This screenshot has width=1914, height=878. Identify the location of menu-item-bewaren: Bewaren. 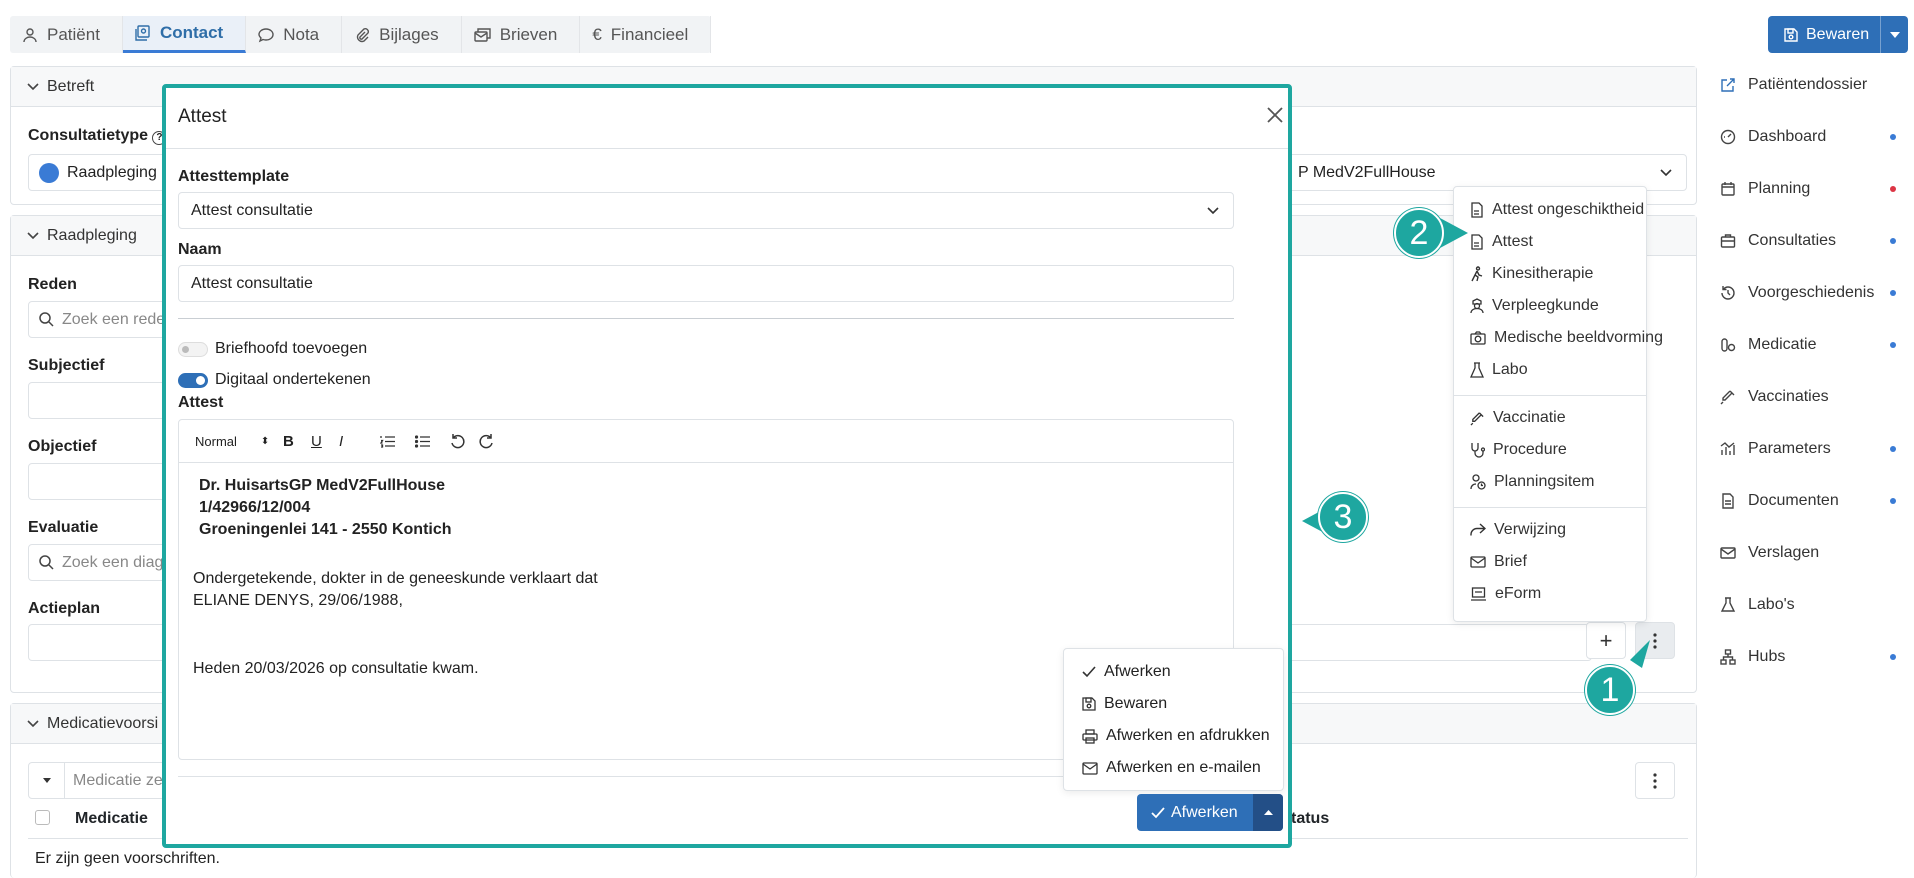
(1124, 704).